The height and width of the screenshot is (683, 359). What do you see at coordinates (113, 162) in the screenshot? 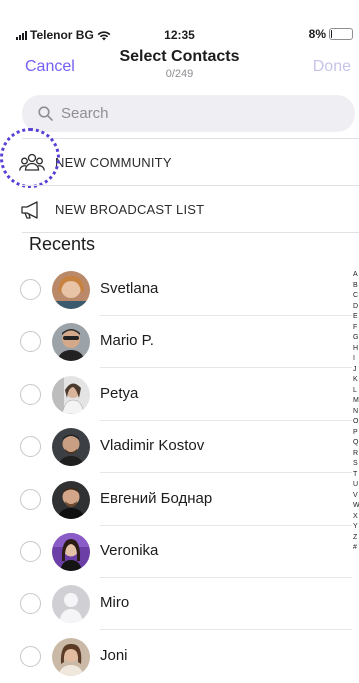
I see `new-community-label: NEW COMMUNITY` at bounding box center [113, 162].